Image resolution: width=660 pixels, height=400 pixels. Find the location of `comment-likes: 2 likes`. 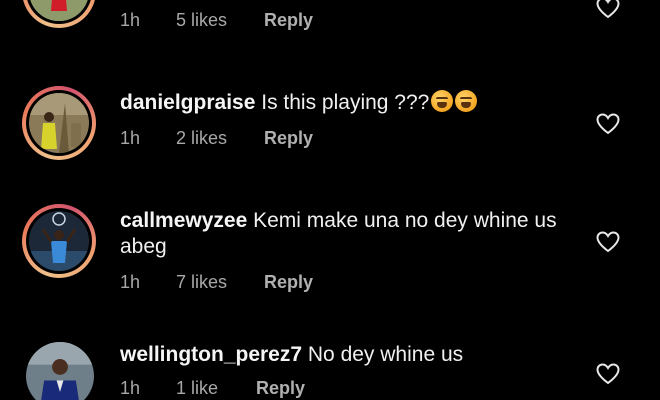

comment-likes: 2 likes is located at coordinates (220, 138).